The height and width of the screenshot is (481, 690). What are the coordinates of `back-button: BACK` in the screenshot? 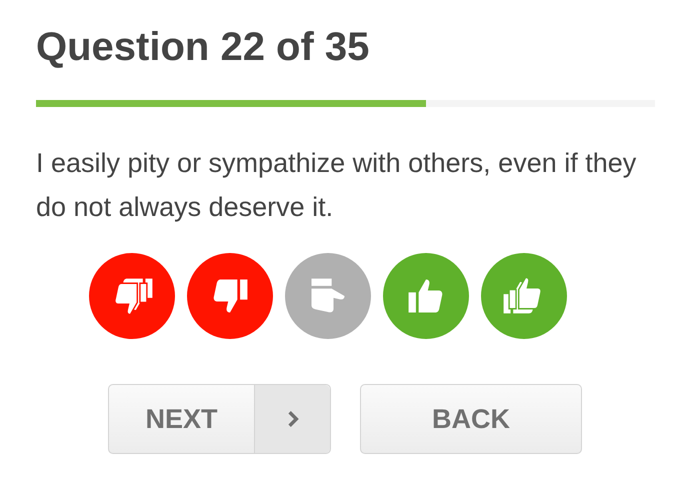 It's located at (471, 419).